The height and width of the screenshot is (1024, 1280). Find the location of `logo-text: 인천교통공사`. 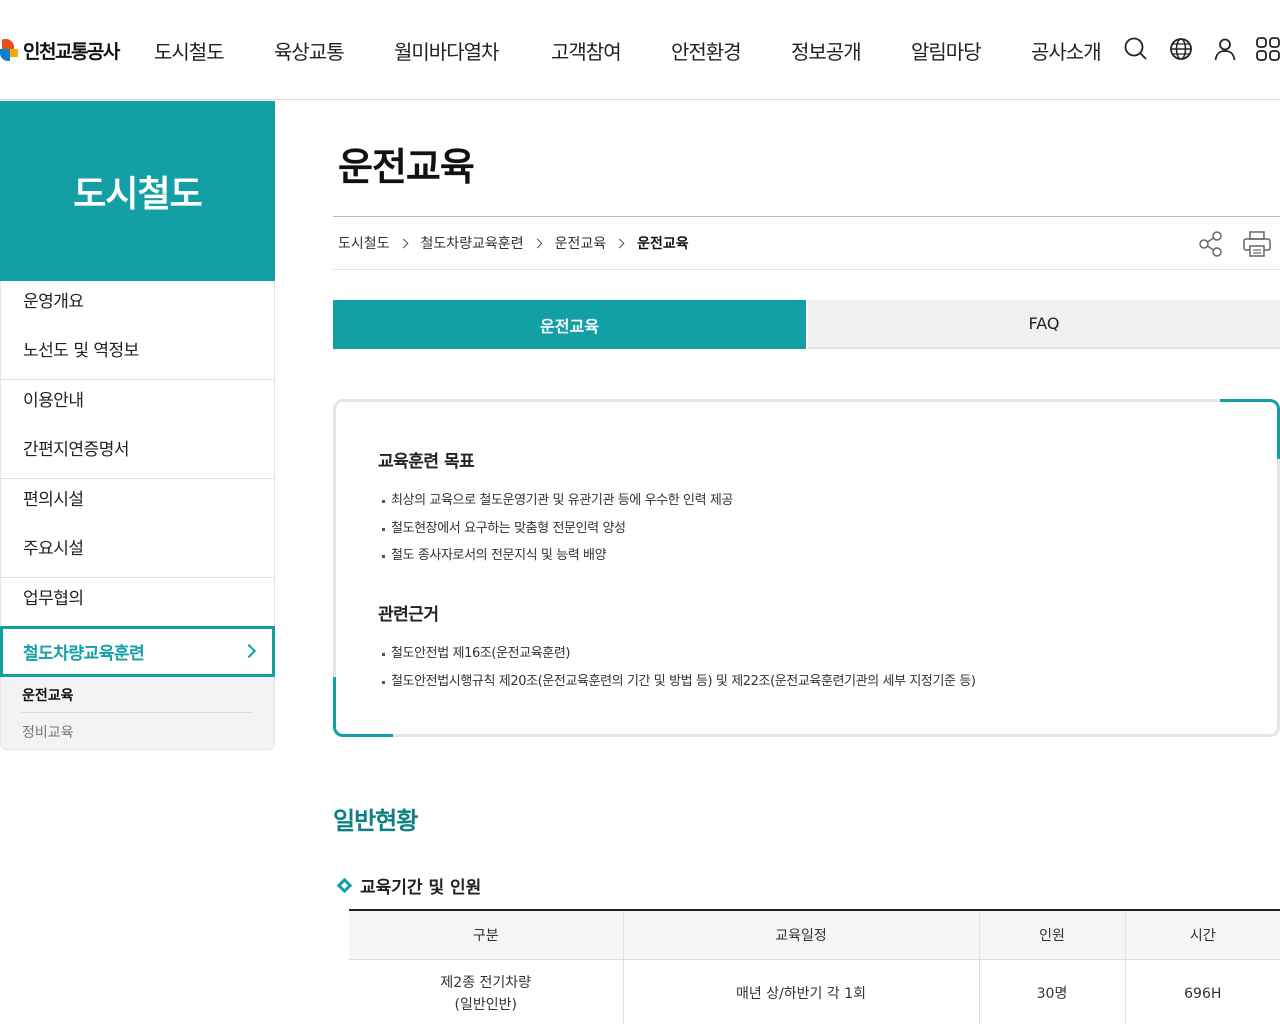

logo-text: 인천교통공사 is located at coordinates (71, 51).